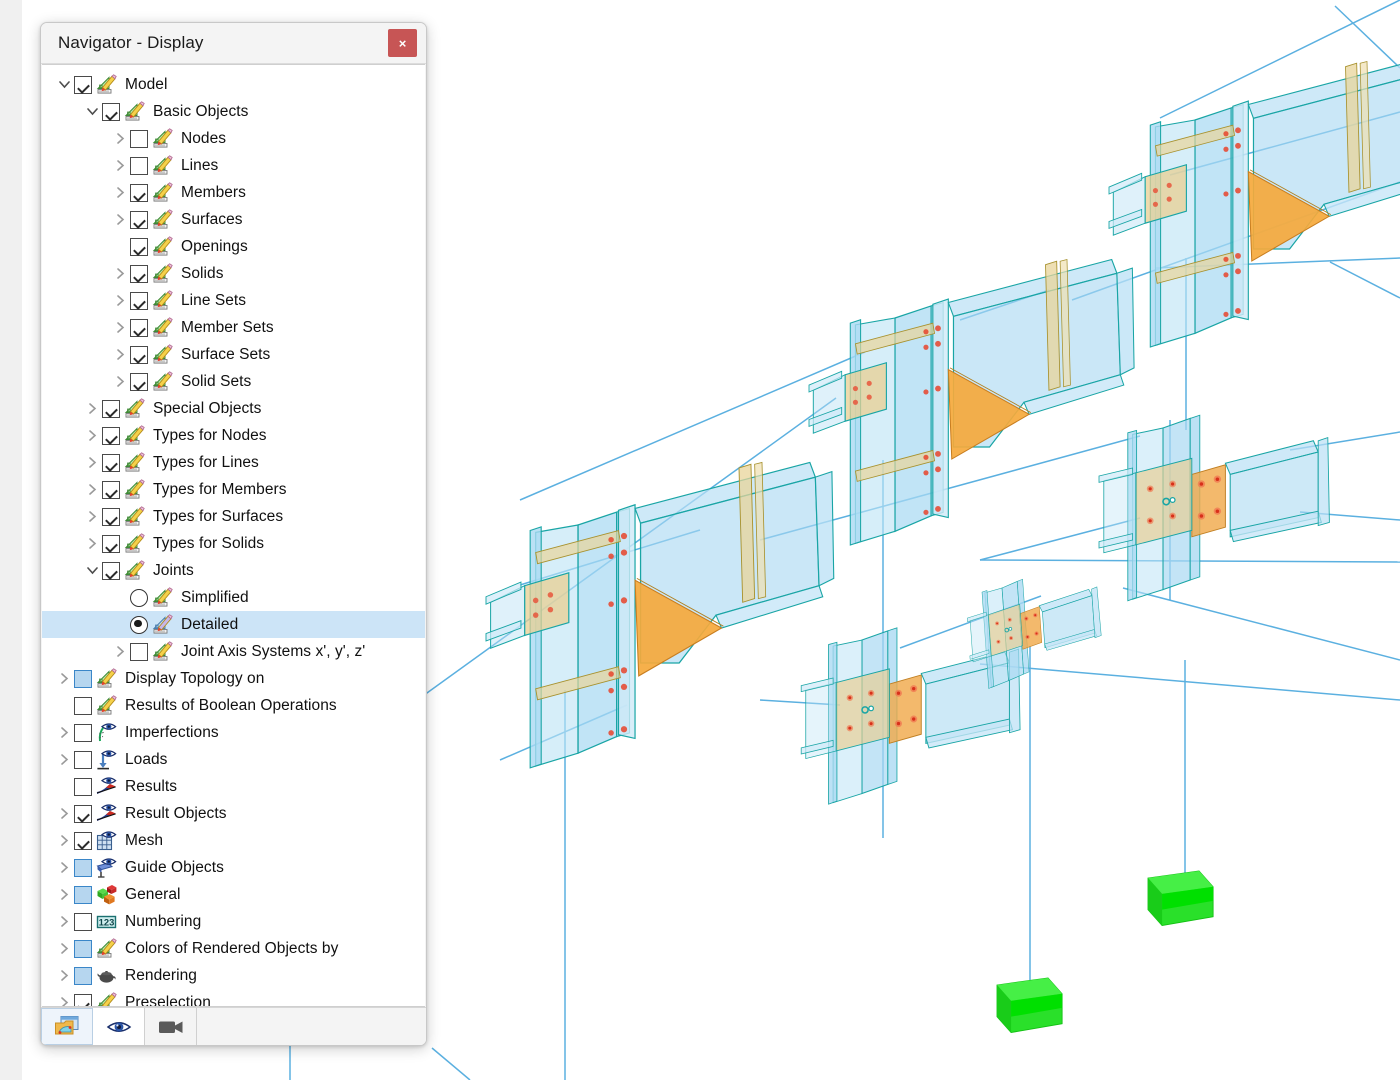 The height and width of the screenshot is (1080, 1400). What do you see at coordinates (233, 840) in the screenshot?
I see `tree-item-mesh: Mesh` at bounding box center [233, 840].